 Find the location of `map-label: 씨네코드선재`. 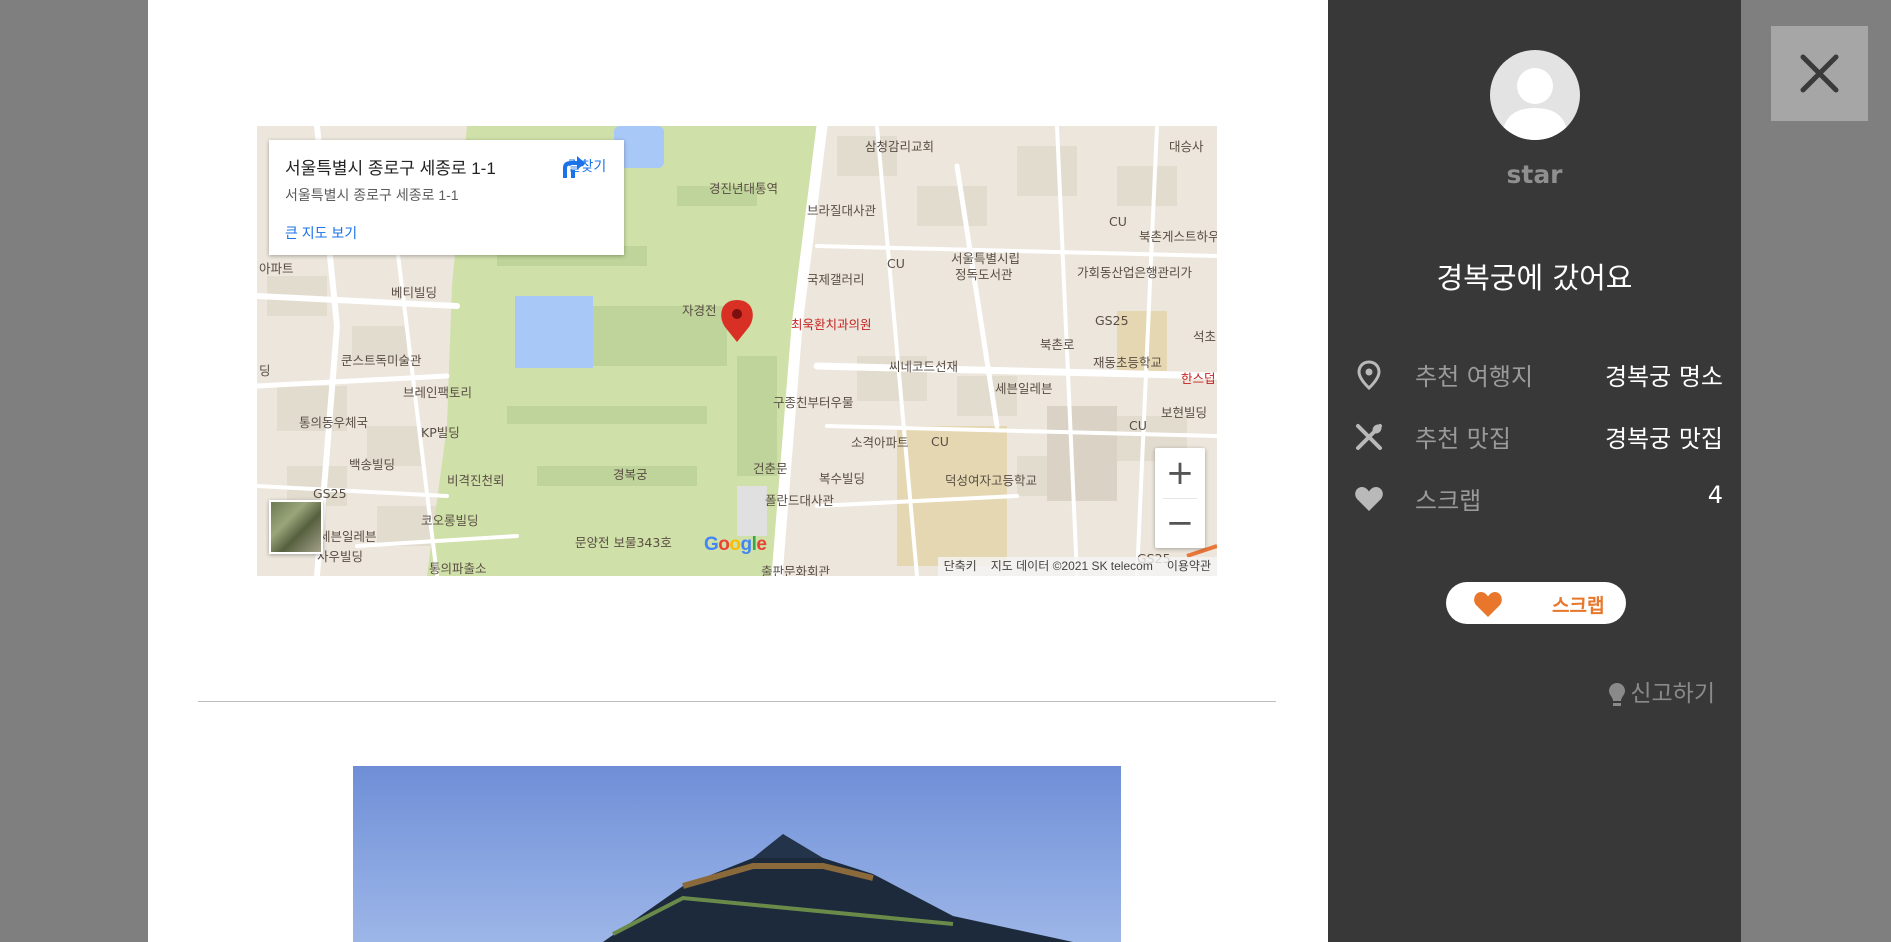

map-label: 씨네코드선재 is located at coordinates (924, 366).